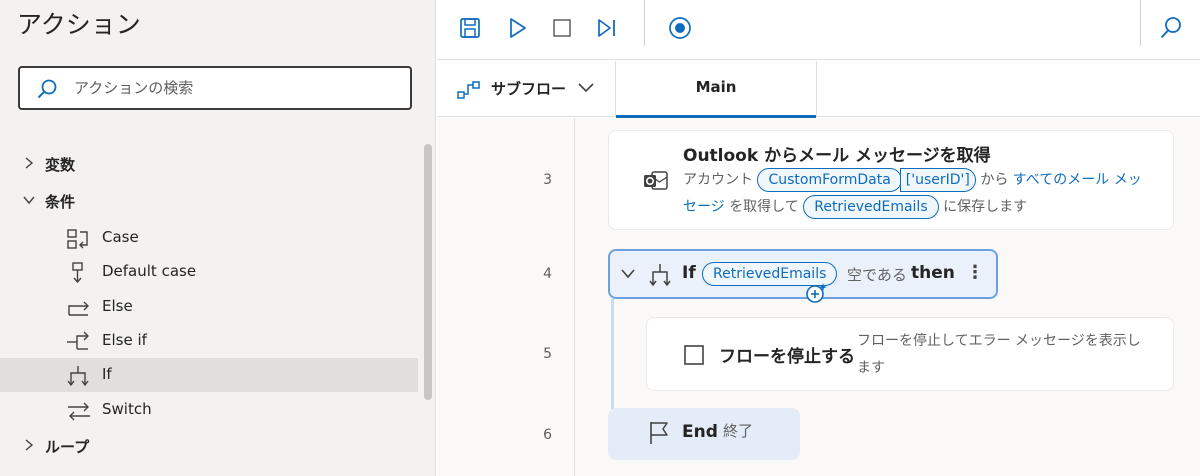 The image size is (1200, 476). What do you see at coordinates (700, 432) in the screenshot?
I see `end-keyword: End` at bounding box center [700, 432].